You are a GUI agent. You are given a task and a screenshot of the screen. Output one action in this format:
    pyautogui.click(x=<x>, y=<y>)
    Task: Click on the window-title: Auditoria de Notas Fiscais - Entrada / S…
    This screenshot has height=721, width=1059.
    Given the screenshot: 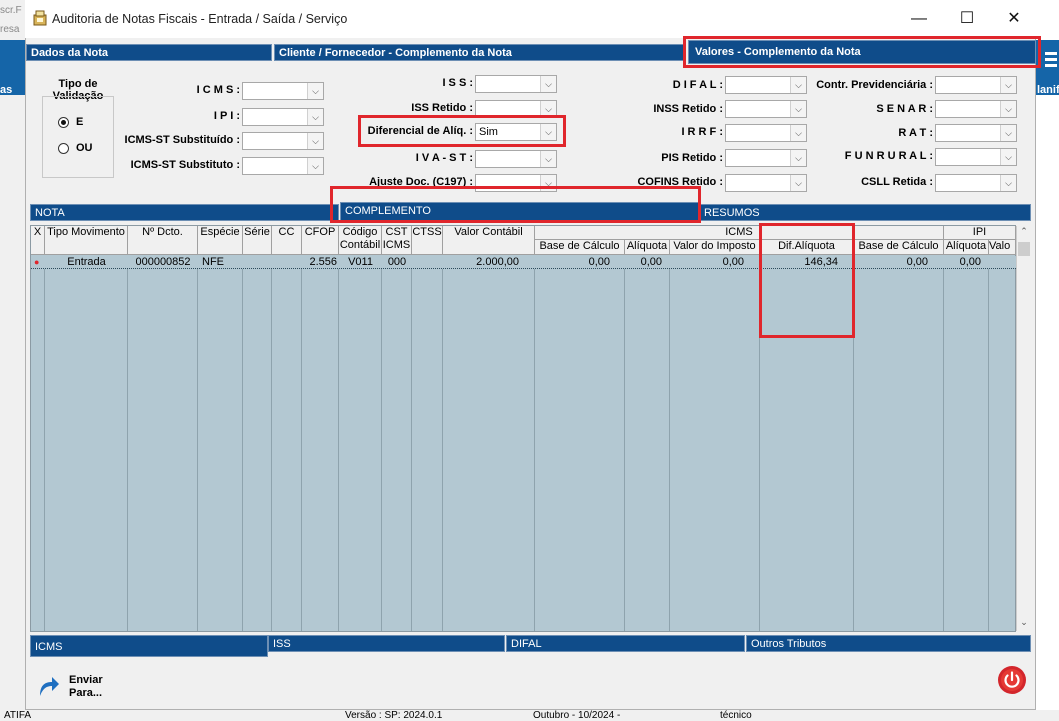 What is the action you would take?
    pyautogui.click(x=200, y=19)
    